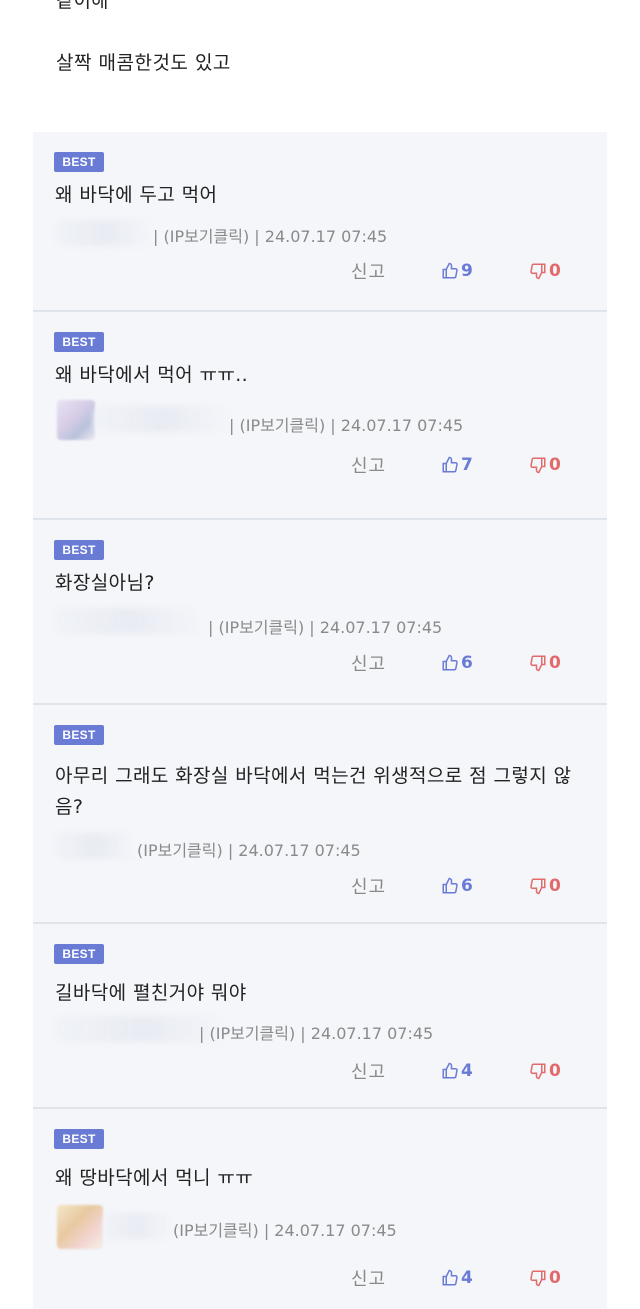 This screenshot has height=1309, width=640. I want to click on comment-actions: 신고 9 0, so click(456, 271).